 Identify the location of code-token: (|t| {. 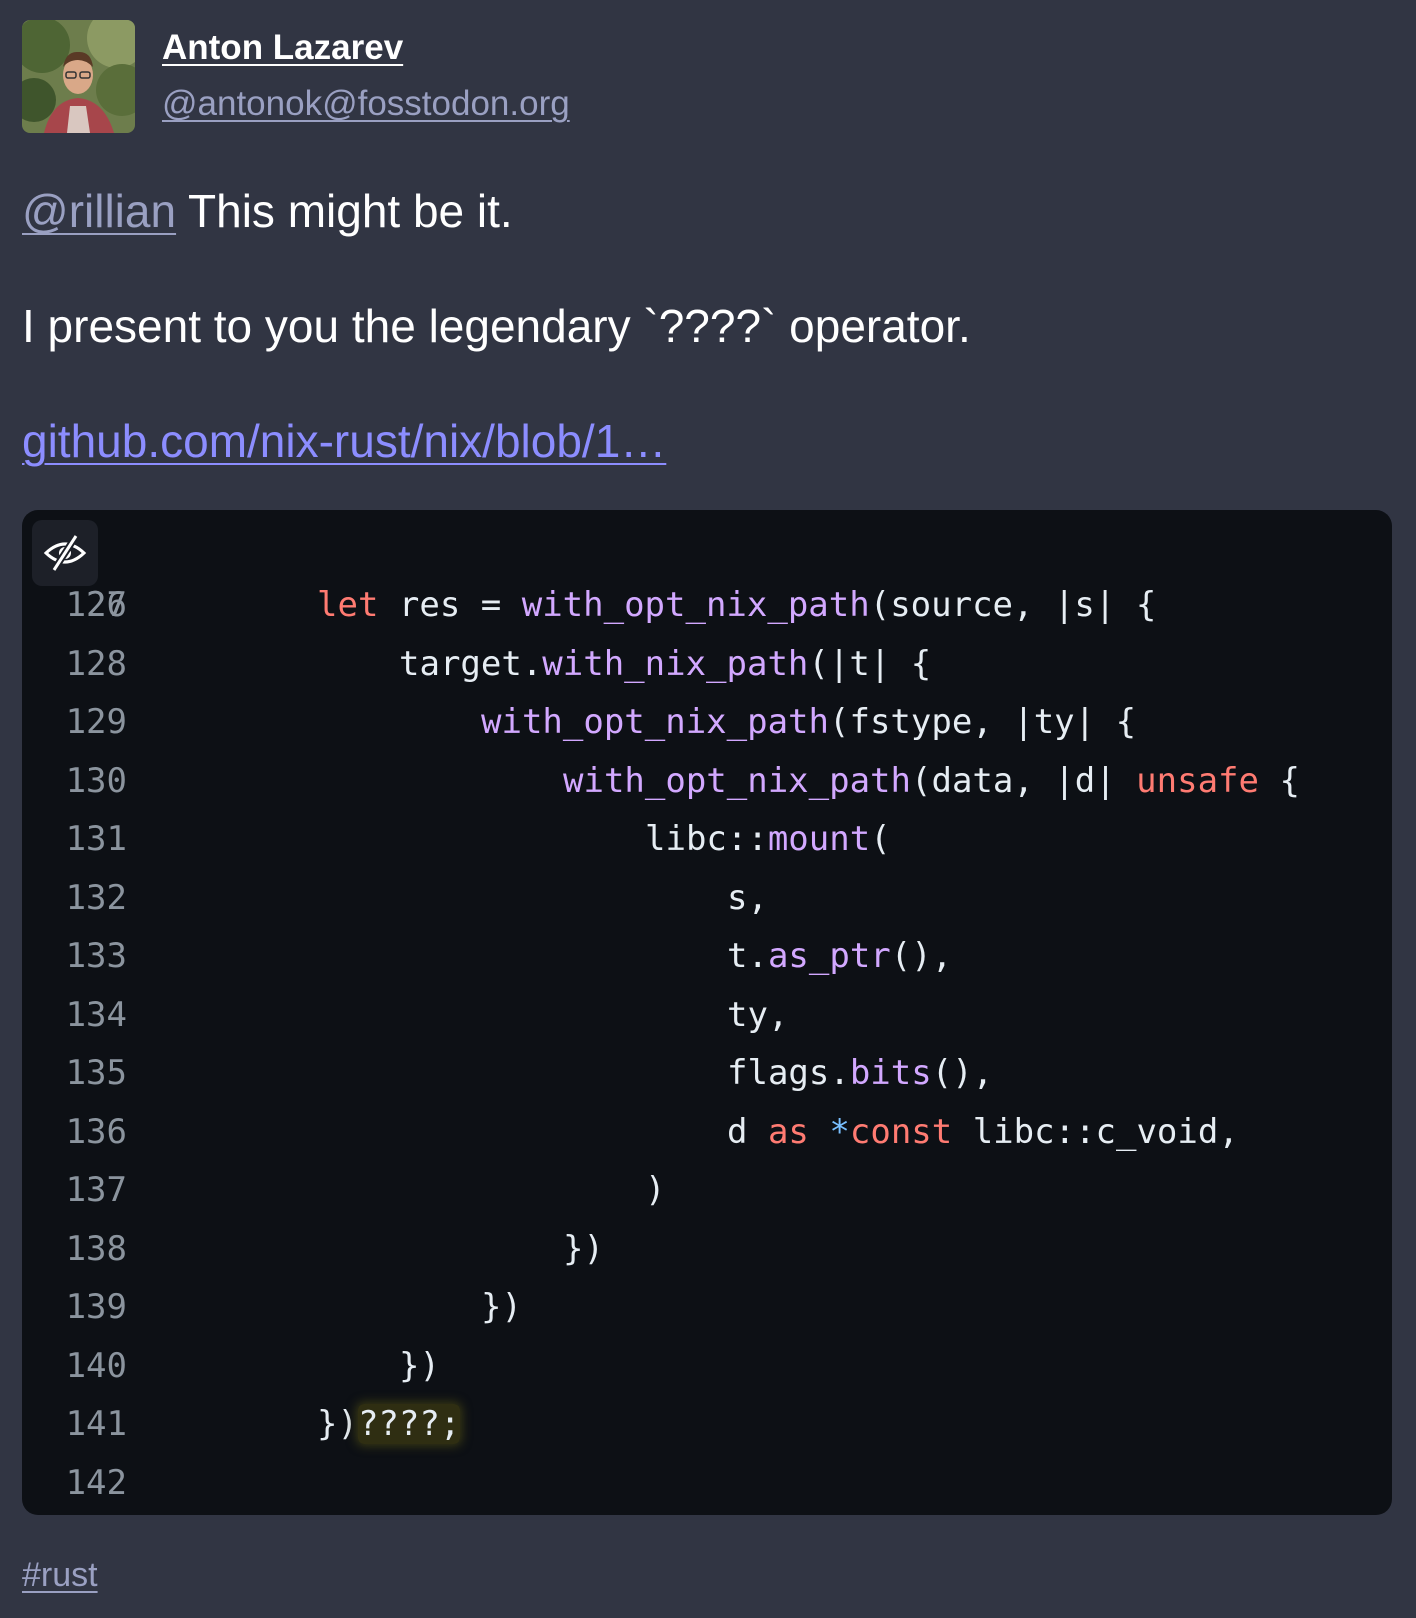
(870, 663).